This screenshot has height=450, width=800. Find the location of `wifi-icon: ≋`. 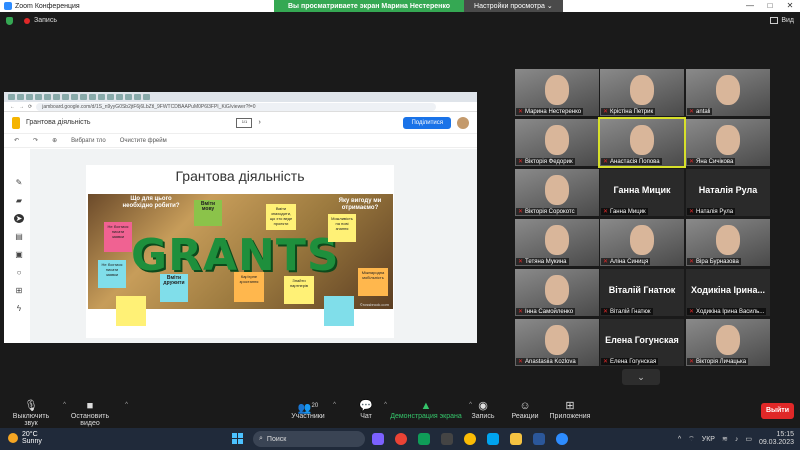

wifi-icon: ≋ is located at coordinates (725, 439).